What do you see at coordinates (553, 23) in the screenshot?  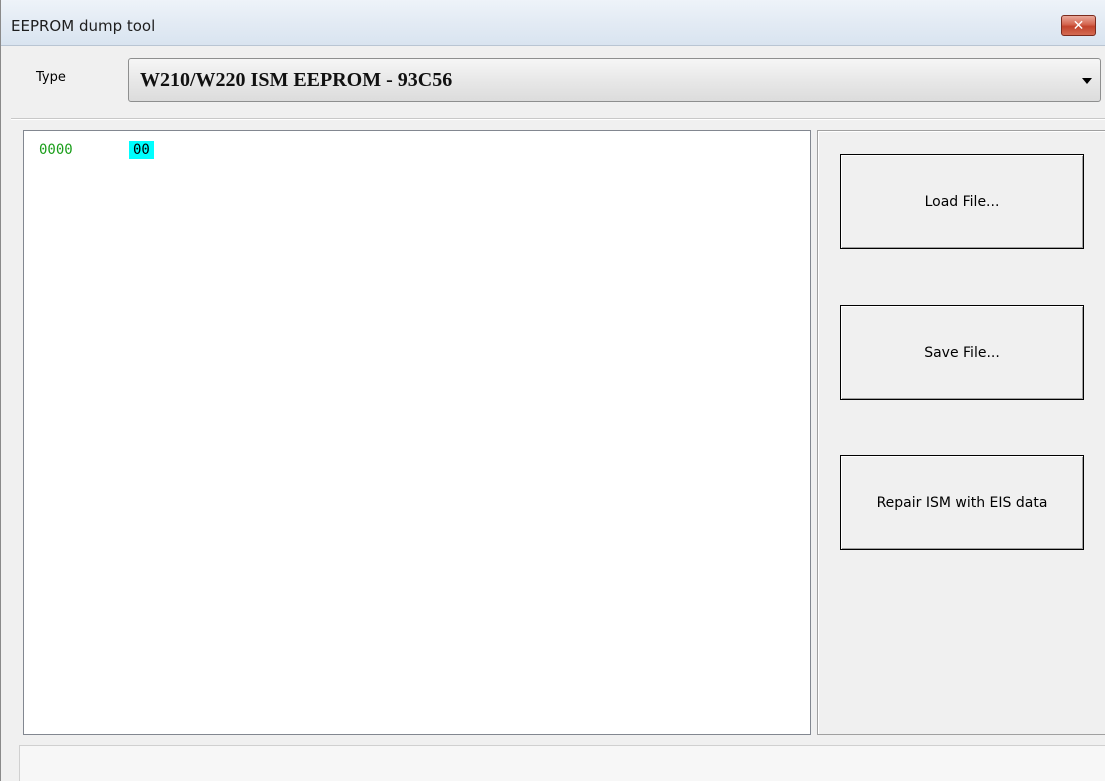 I see `title-bar: EEPROM dump tool ✕` at bounding box center [553, 23].